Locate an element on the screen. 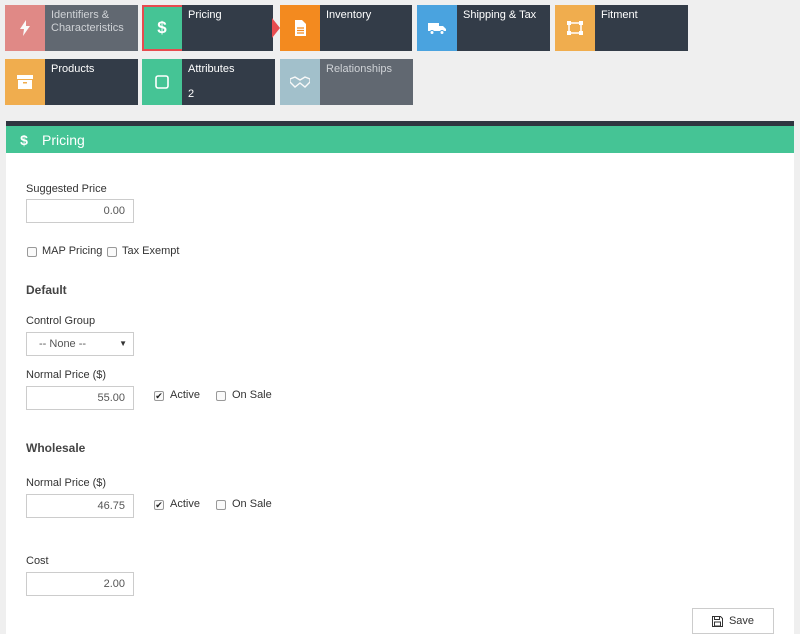 This screenshot has width=800, height=634. caret-down-icon: ▼ is located at coordinates (123, 343).